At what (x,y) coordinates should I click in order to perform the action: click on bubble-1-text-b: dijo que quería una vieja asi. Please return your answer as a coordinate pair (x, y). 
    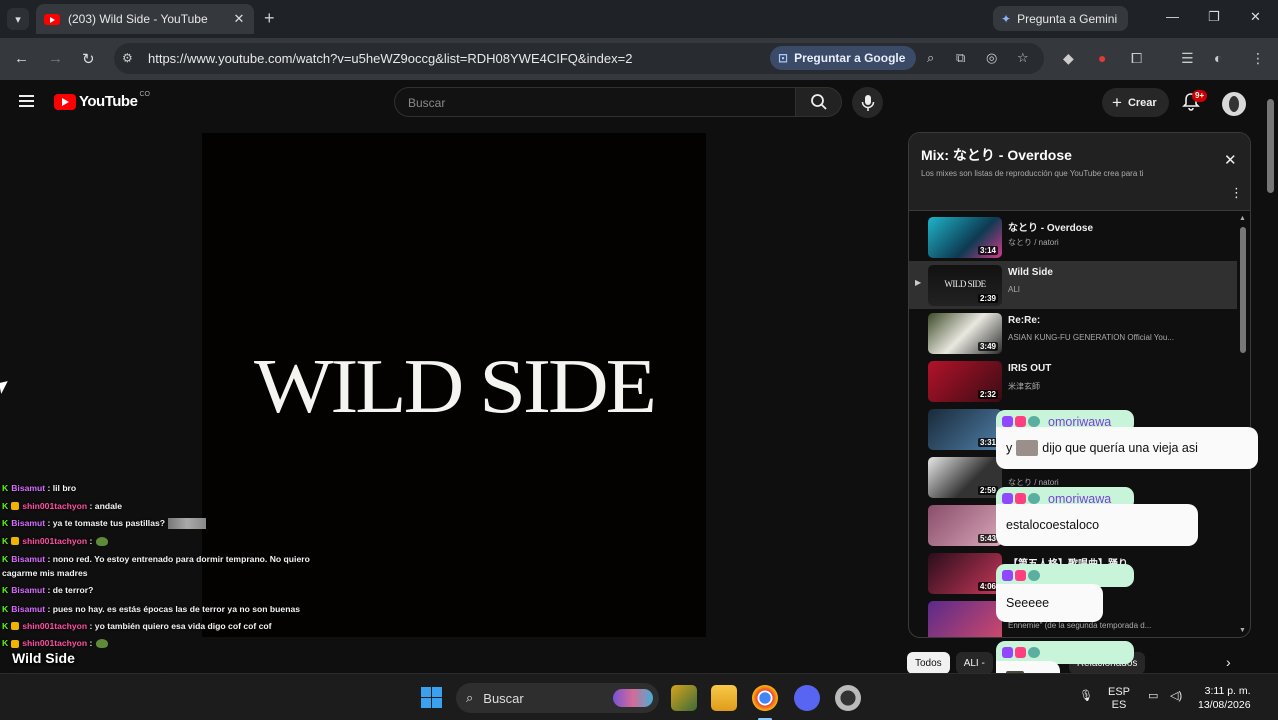
    Looking at the image, I should click on (1120, 448).